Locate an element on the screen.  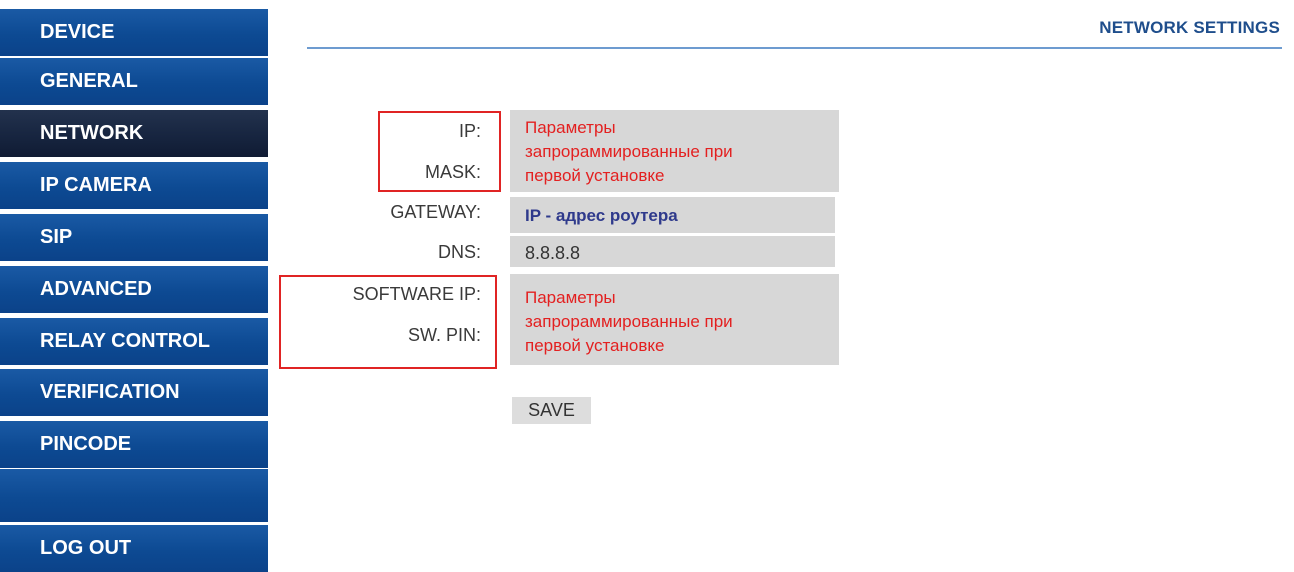
ip-mask-note-line: запрораммированные при is located at coordinates (629, 151).